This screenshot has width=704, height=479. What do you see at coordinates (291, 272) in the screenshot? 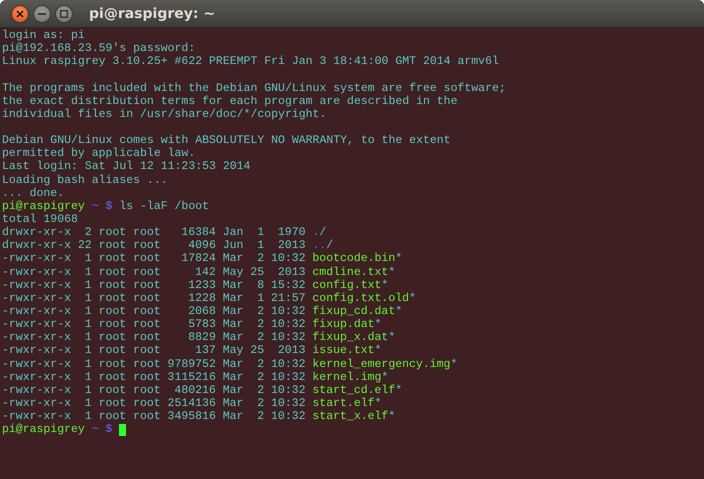
I see `time-cell-text: 2013` at bounding box center [291, 272].